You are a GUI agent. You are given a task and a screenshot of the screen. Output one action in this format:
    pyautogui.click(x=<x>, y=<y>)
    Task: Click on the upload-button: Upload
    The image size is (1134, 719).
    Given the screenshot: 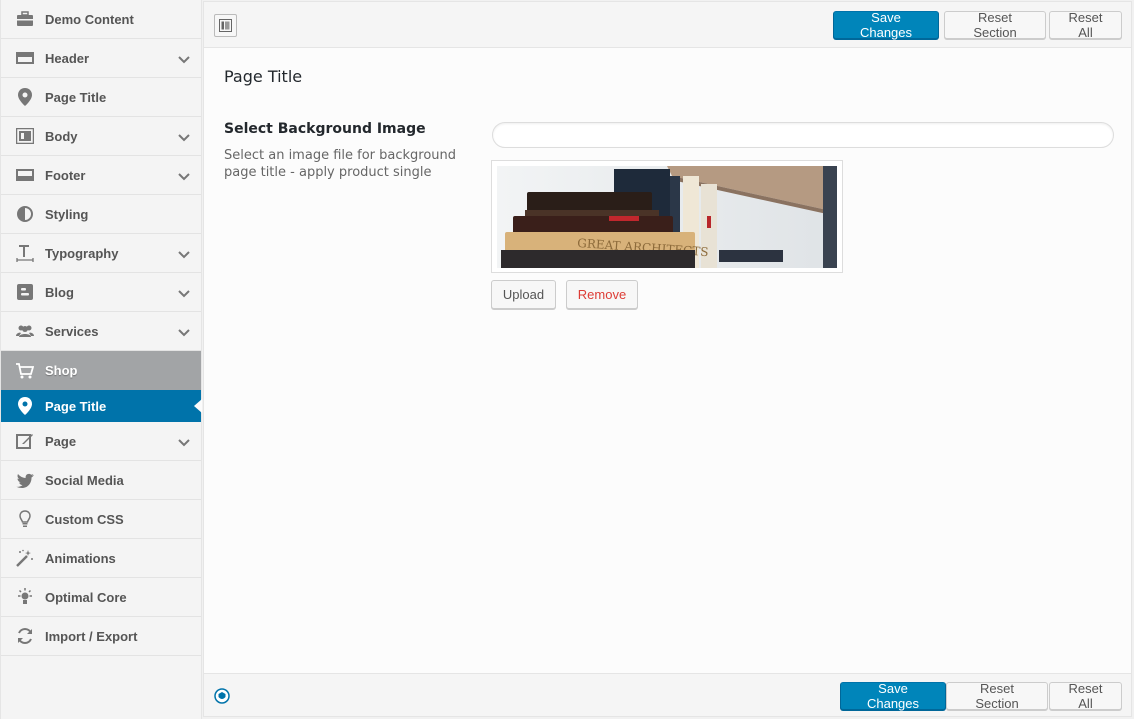 What is the action you would take?
    pyautogui.click(x=523, y=294)
    